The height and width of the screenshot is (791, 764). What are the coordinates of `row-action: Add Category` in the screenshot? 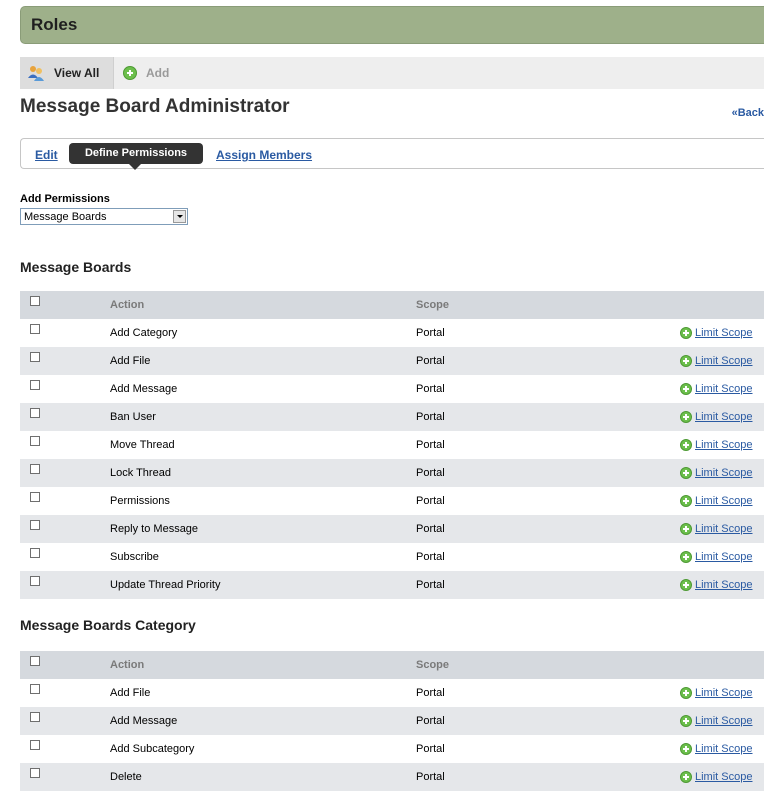 It's located at (144, 333).